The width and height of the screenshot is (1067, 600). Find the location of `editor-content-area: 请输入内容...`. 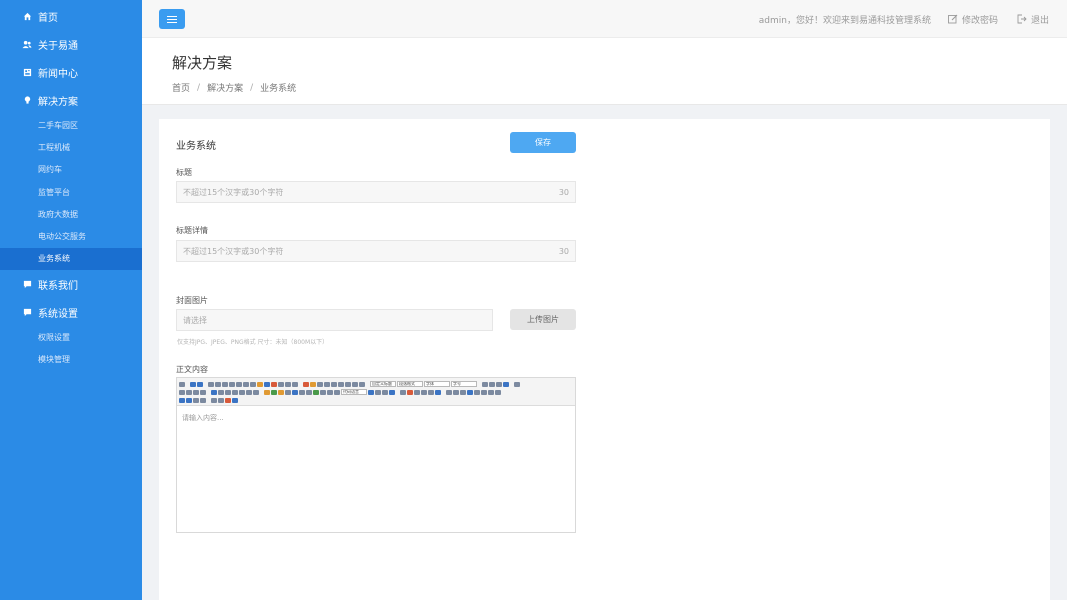

editor-content-area: 请输入内容... is located at coordinates (376, 418).